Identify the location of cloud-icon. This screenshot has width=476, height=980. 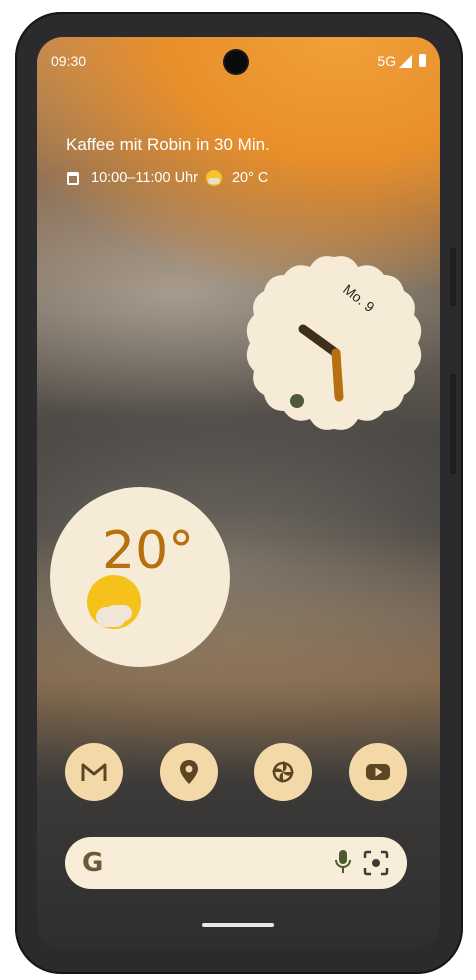
(111, 617).